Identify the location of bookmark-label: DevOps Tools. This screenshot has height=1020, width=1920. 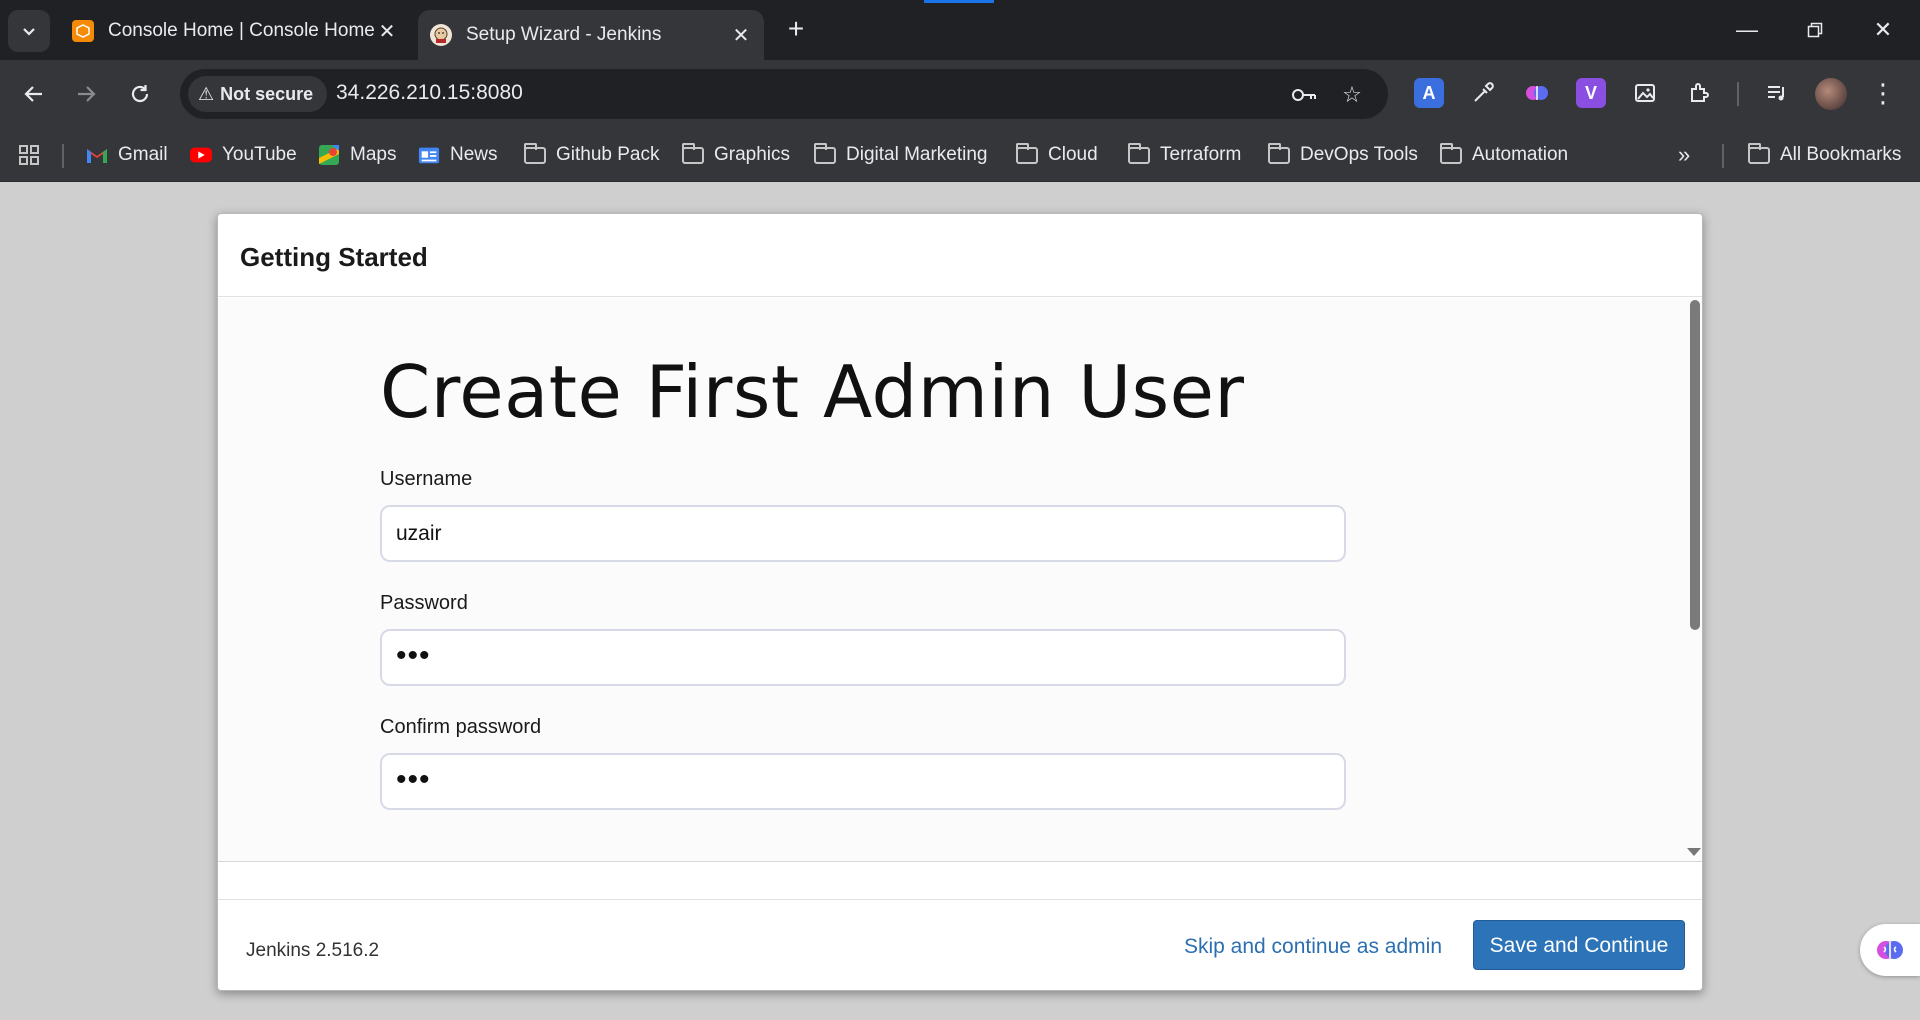
(1359, 154).